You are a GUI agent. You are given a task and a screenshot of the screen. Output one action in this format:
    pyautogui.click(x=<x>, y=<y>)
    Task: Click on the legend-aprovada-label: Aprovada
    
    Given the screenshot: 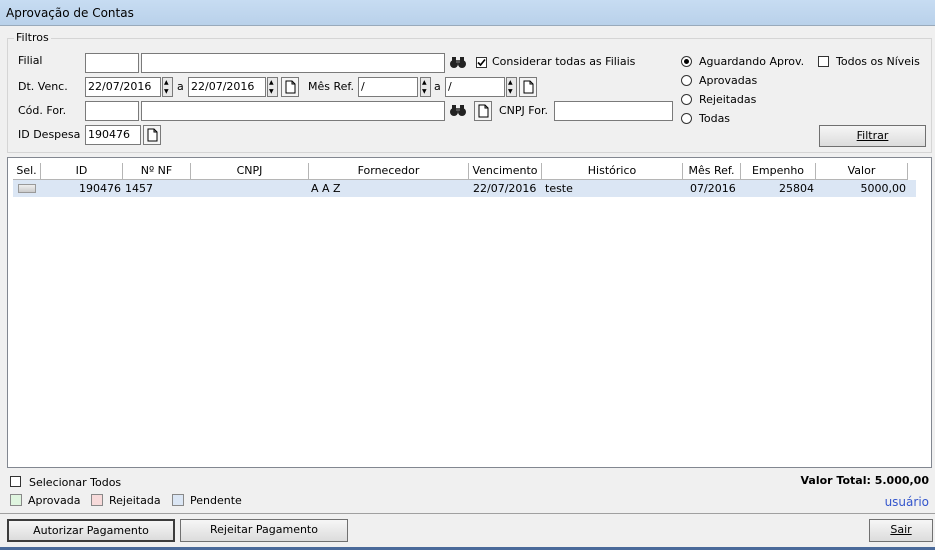 What is the action you would take?
    pyautogui.click(x=54, y=500)
    